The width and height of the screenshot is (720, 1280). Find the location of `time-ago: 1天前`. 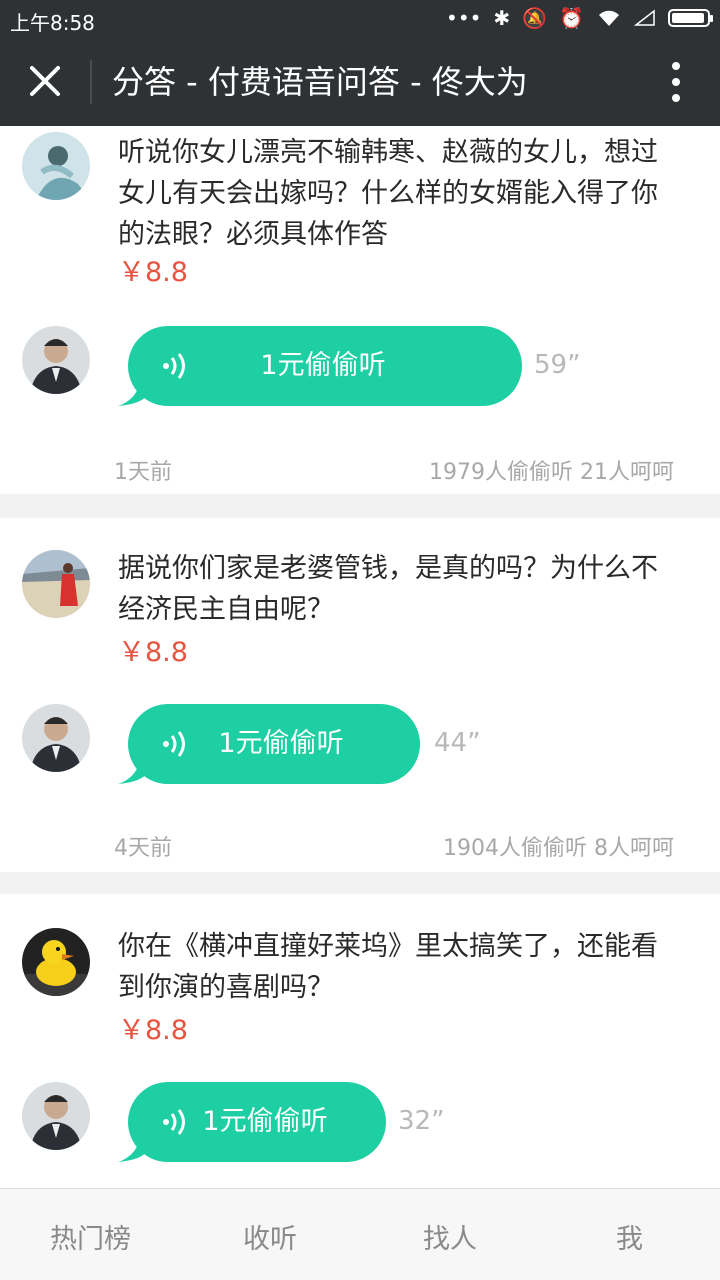

time-ago: 1天前 is located at coordinates (143, 472).